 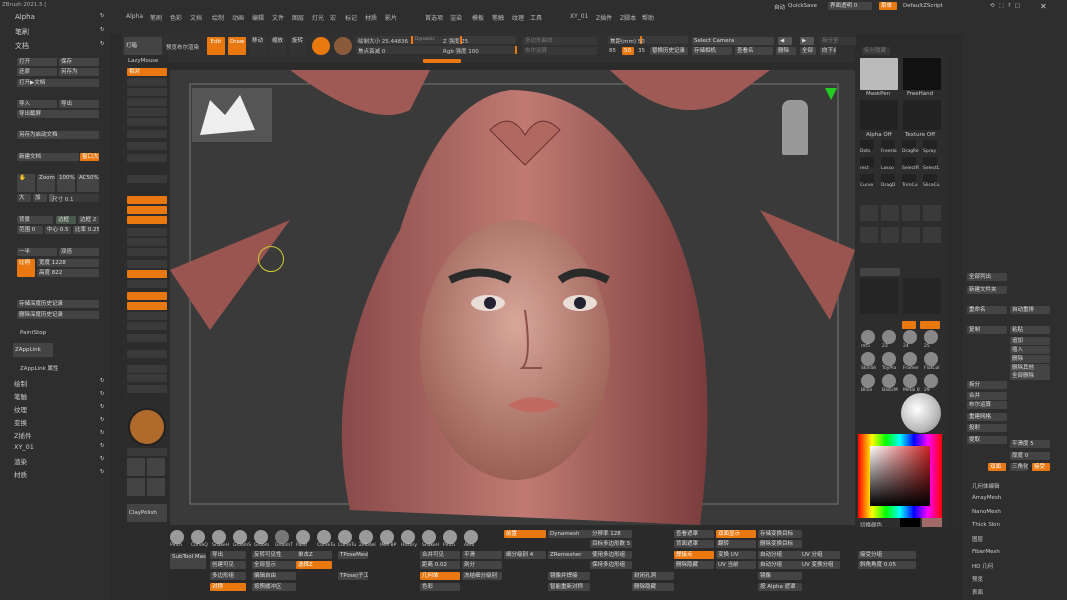 I want to click on subtool-action-15: 投射, so click(x=987, y=428).